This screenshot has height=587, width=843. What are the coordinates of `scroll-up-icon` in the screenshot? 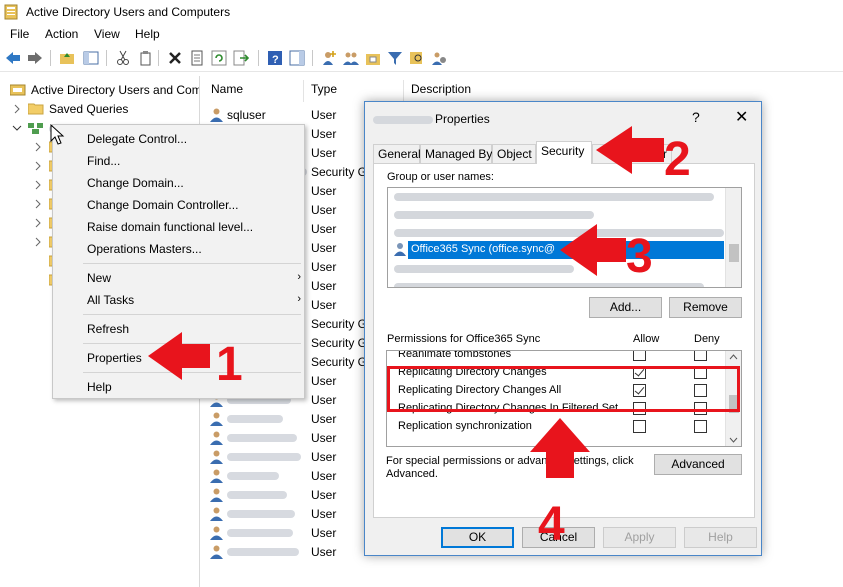 It's located at (733, 357).